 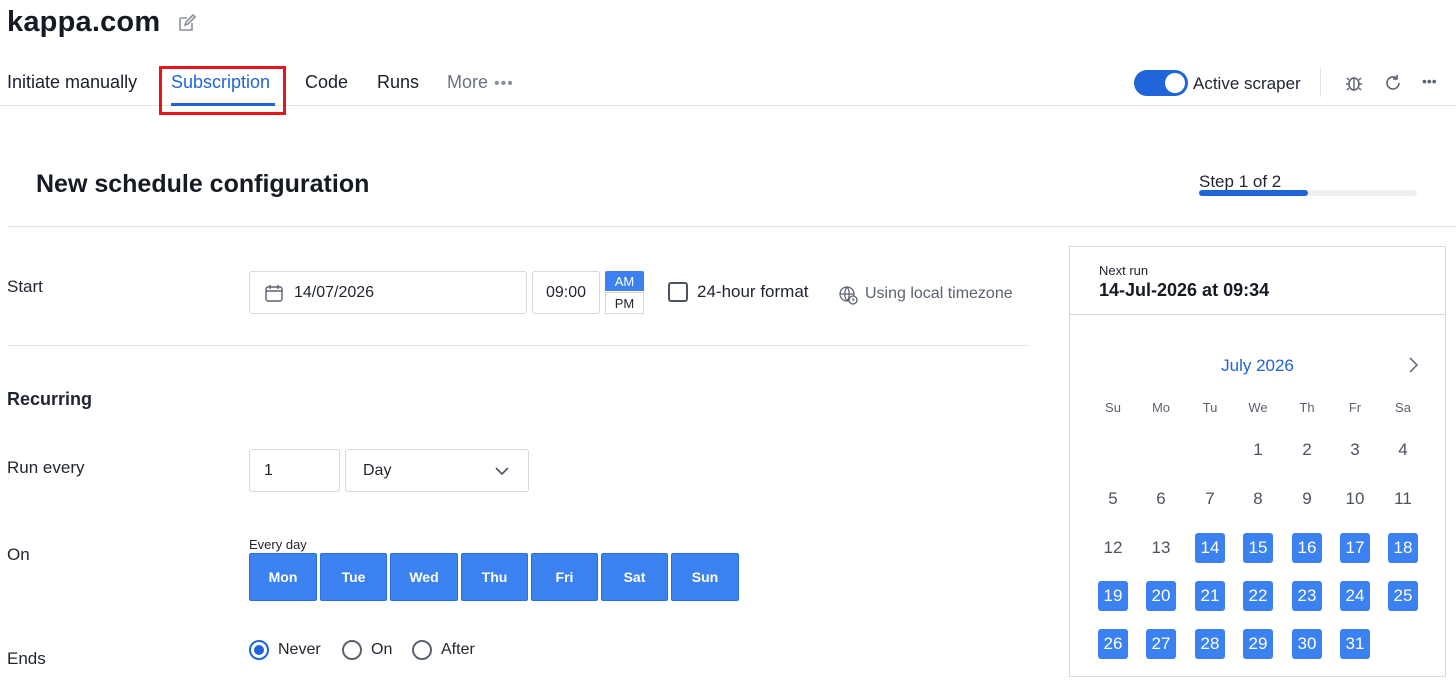 What do you see at coordinates (274, 293) in the screenshot?
I see `calendar-icon` at bounding box center [274, 293].